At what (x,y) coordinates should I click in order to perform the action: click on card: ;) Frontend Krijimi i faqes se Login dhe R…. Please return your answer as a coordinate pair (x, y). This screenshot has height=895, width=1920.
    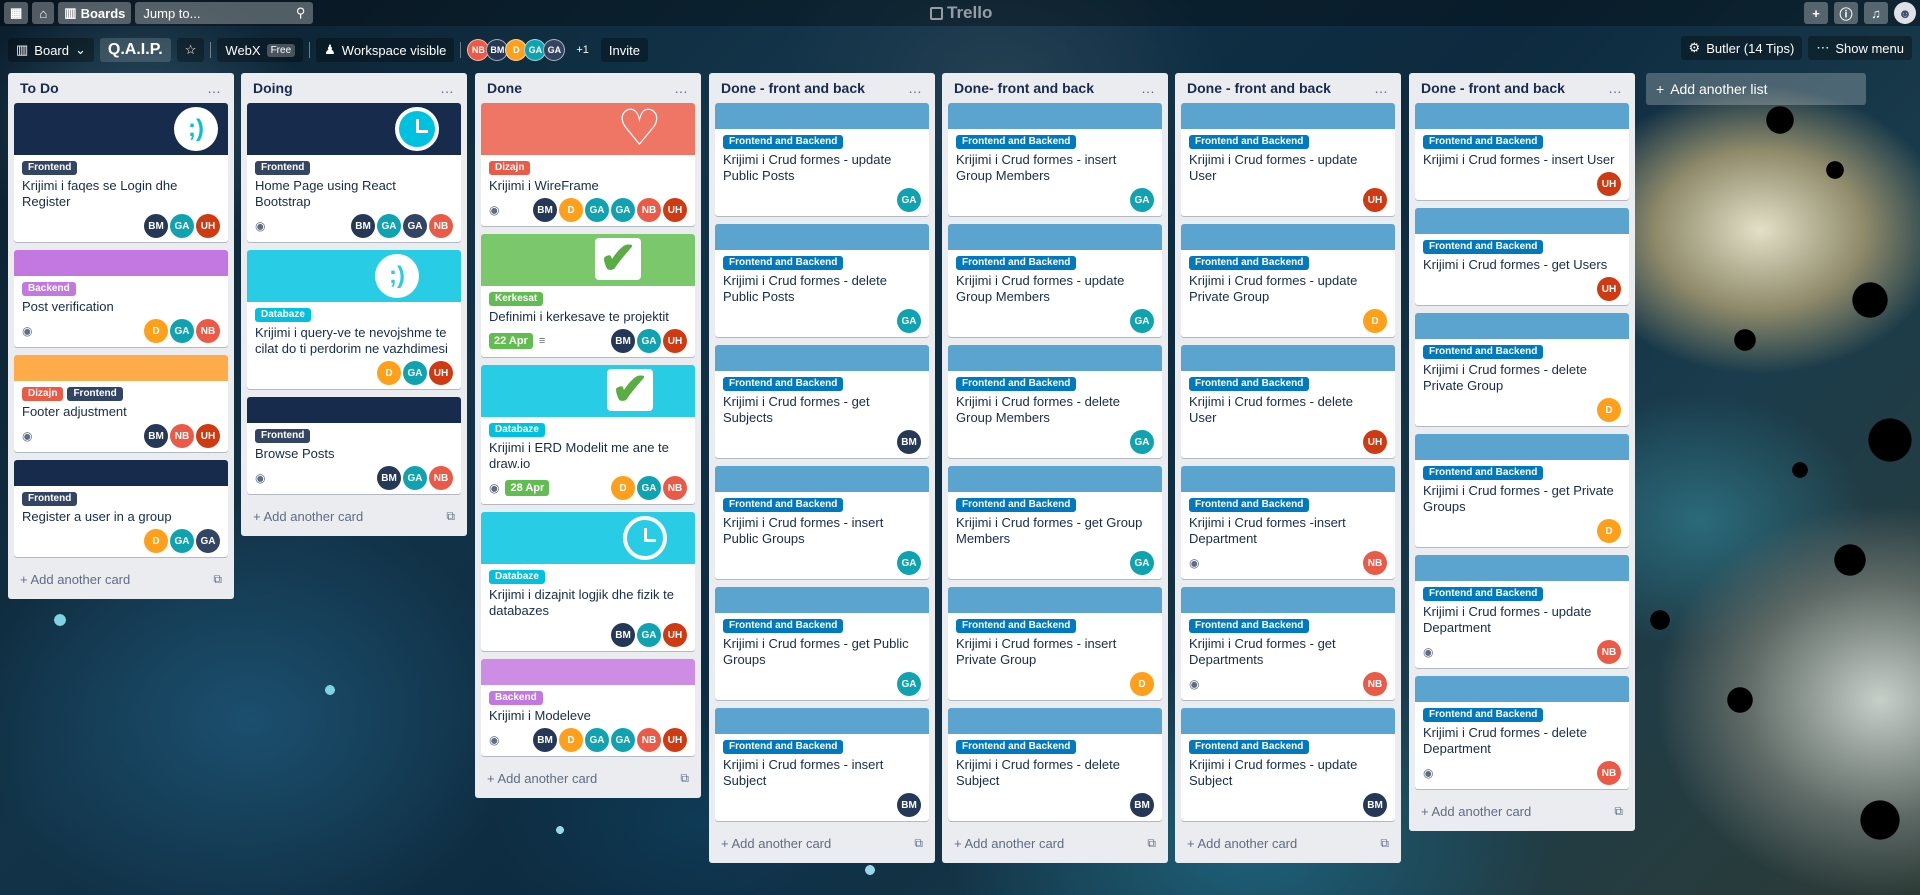
    Looking at the image, I should click on (121, 172).